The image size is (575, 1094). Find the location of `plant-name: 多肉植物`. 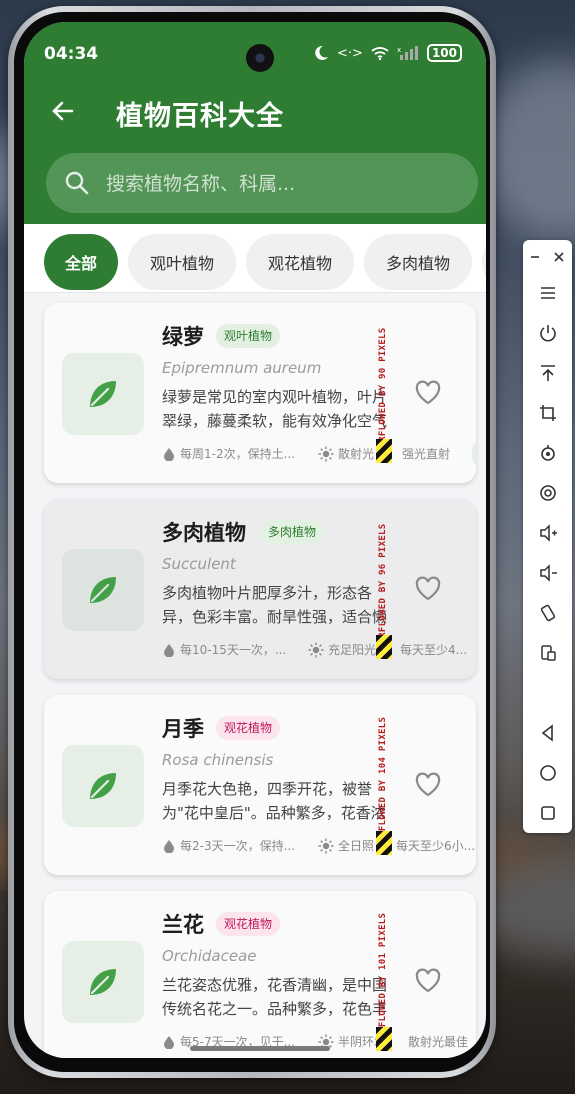

plant-name: 多肉植物 is located at coordinates (204, 533).